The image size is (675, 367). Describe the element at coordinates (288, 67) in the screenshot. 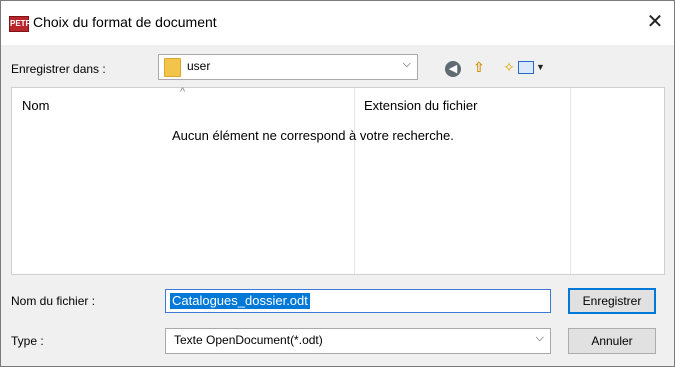

I see `save-in-dropdown: user ⌵` at that location.